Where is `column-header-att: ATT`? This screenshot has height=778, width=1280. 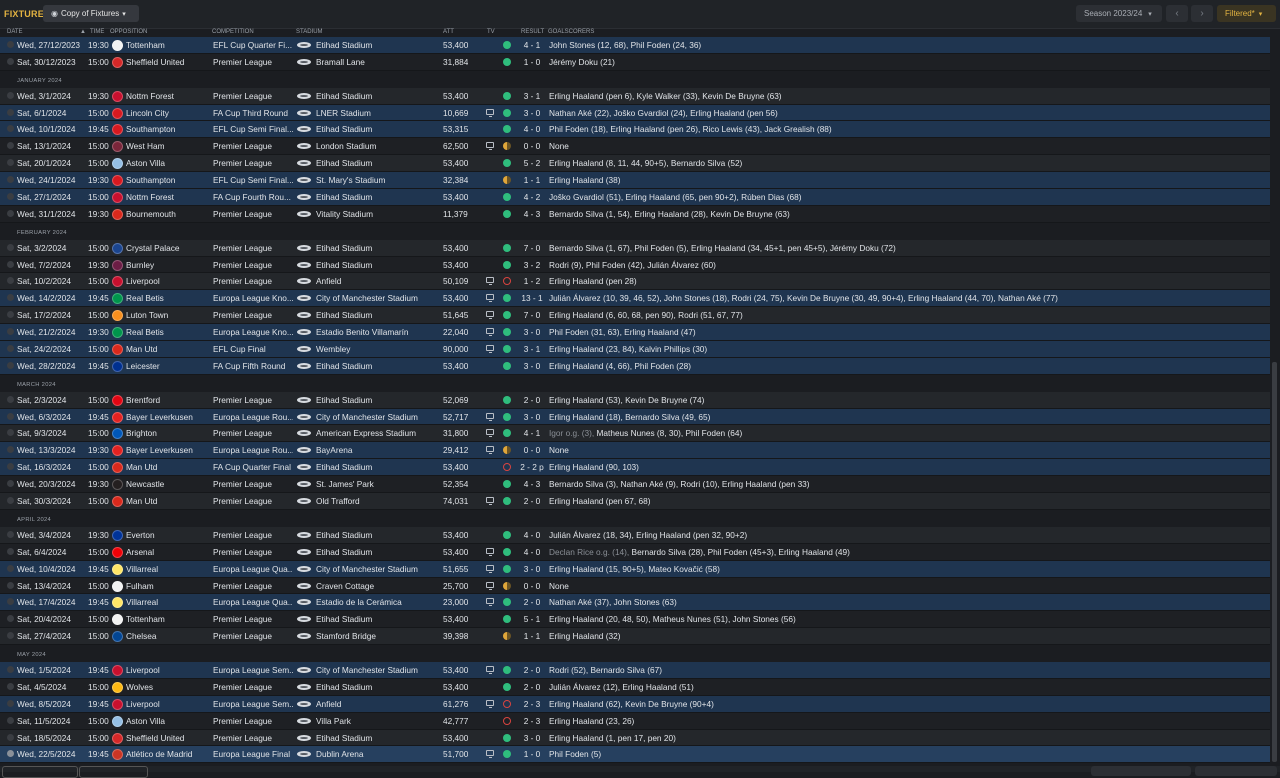
column-header-att: ATT is located at coordinates (448, 32).